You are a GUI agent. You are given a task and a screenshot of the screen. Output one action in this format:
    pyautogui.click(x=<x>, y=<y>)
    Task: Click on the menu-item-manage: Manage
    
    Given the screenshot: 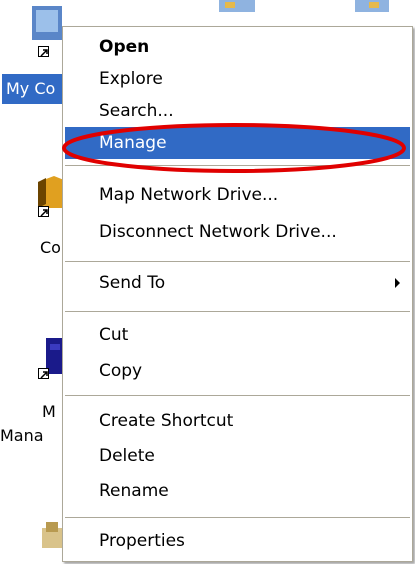 What is the action you would take?
    pyautogui.click(x=237, y=143)
    